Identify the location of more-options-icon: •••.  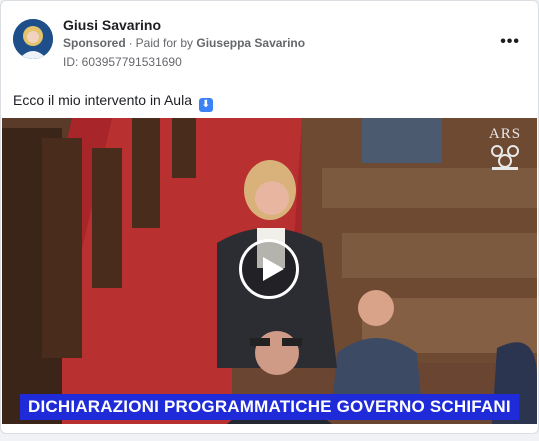
(510, 42).